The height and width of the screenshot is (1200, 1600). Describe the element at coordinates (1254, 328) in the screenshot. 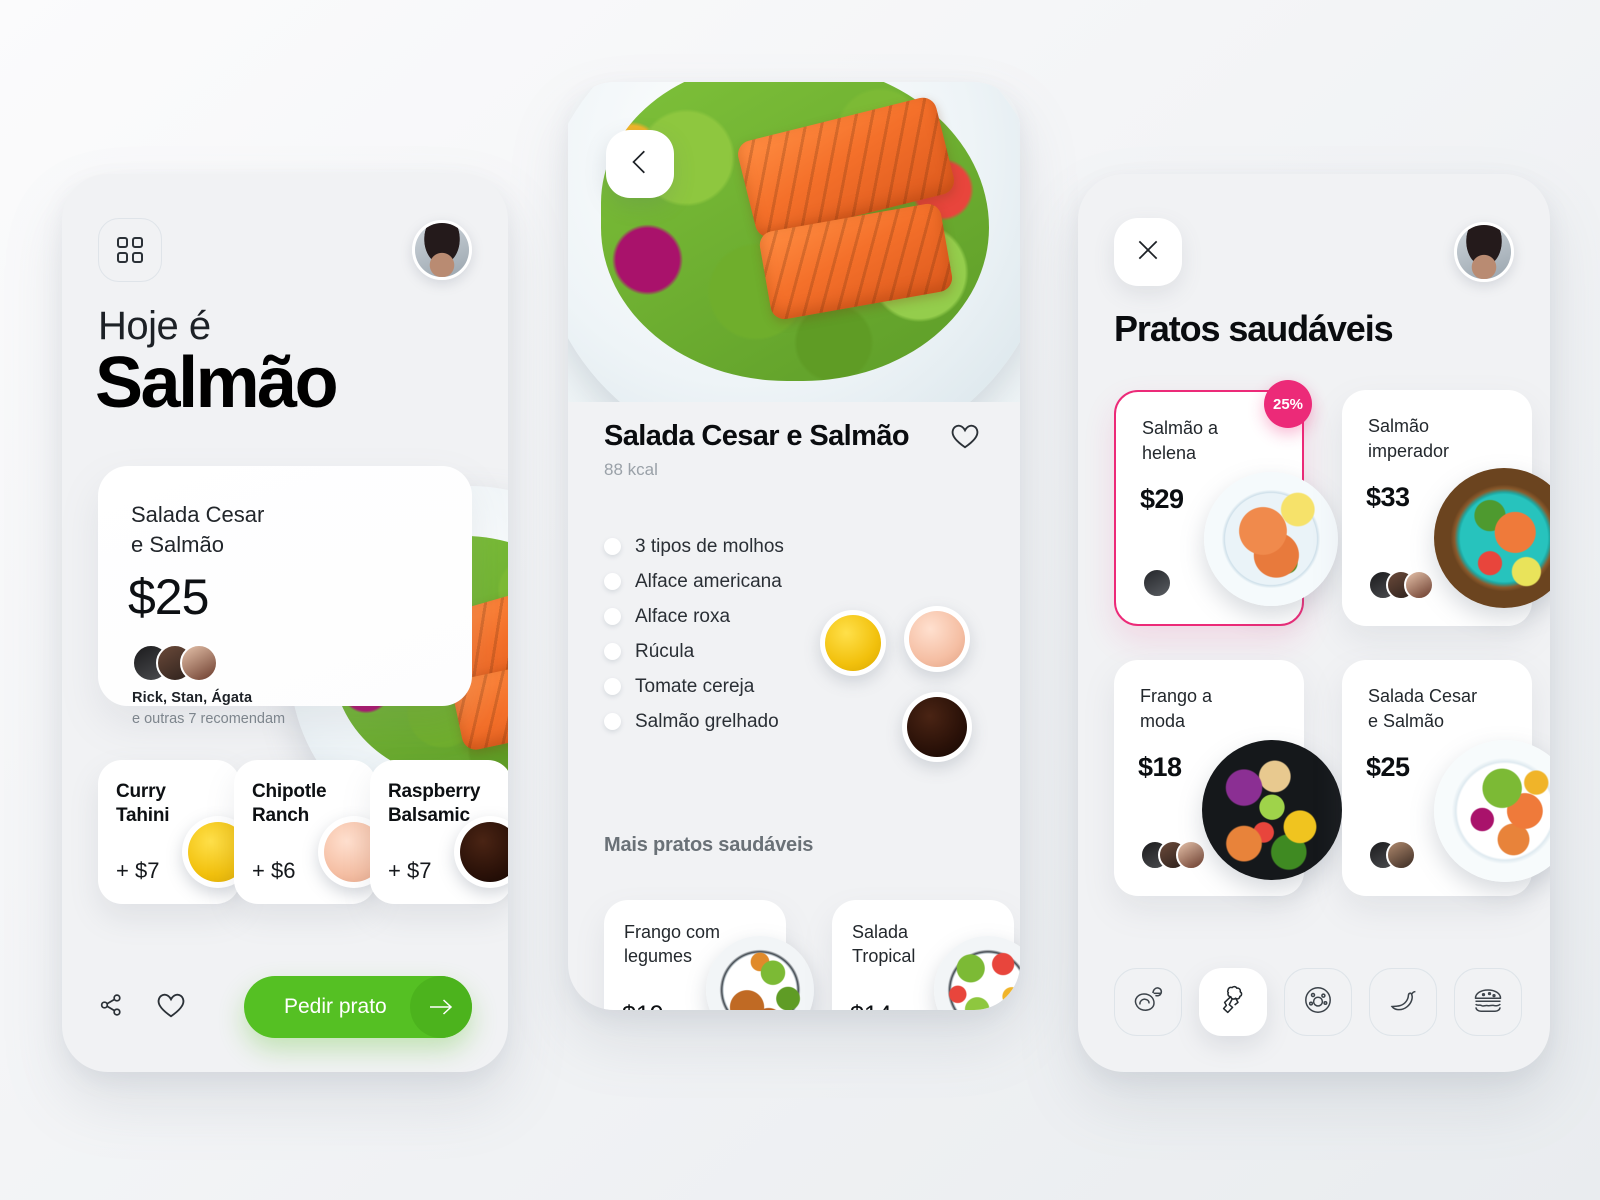

I see `page-title: Pratos saudáveis` at that location.